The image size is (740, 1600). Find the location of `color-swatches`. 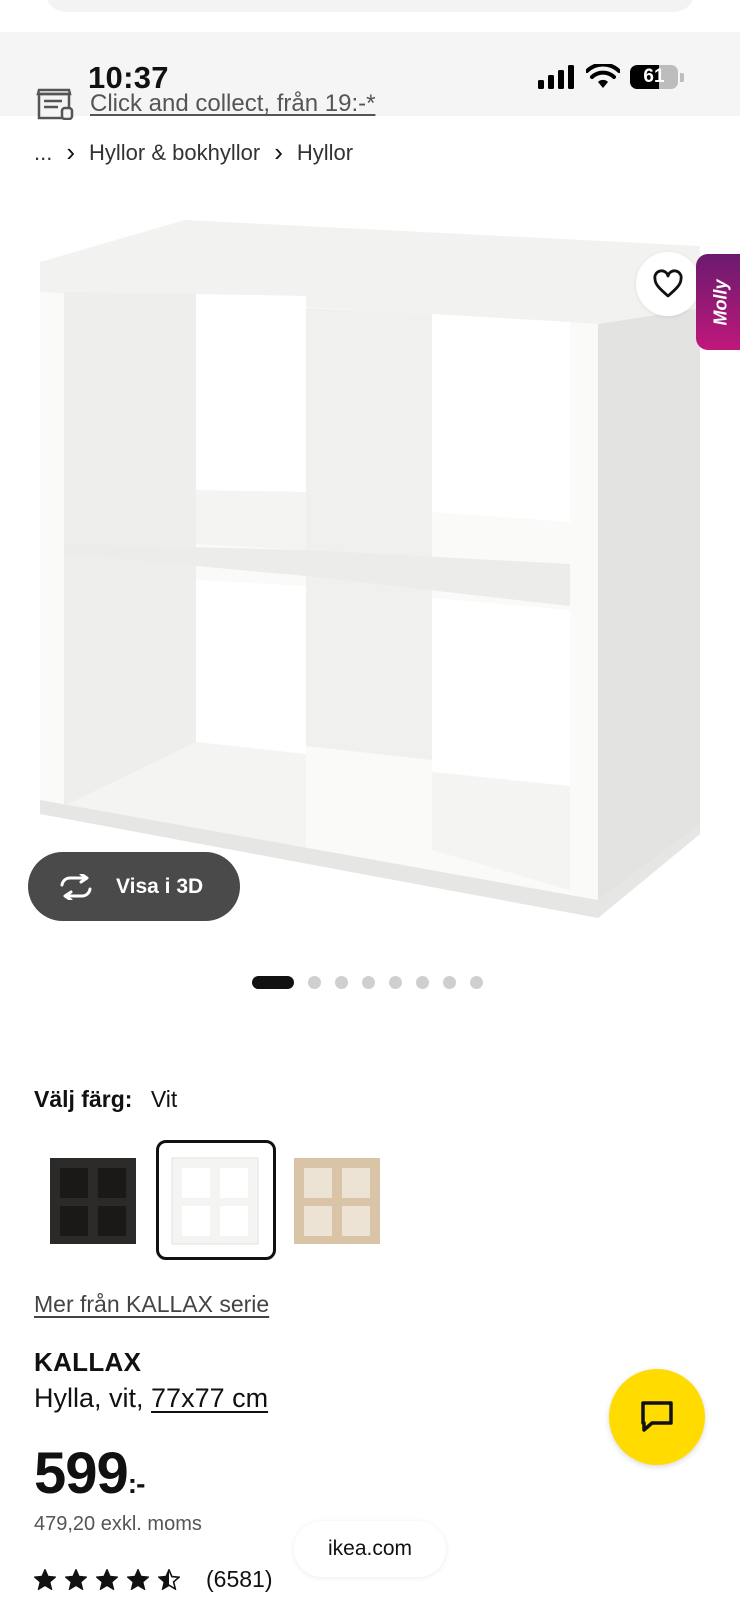

color-swatches is located at coordinates (216, 1200).